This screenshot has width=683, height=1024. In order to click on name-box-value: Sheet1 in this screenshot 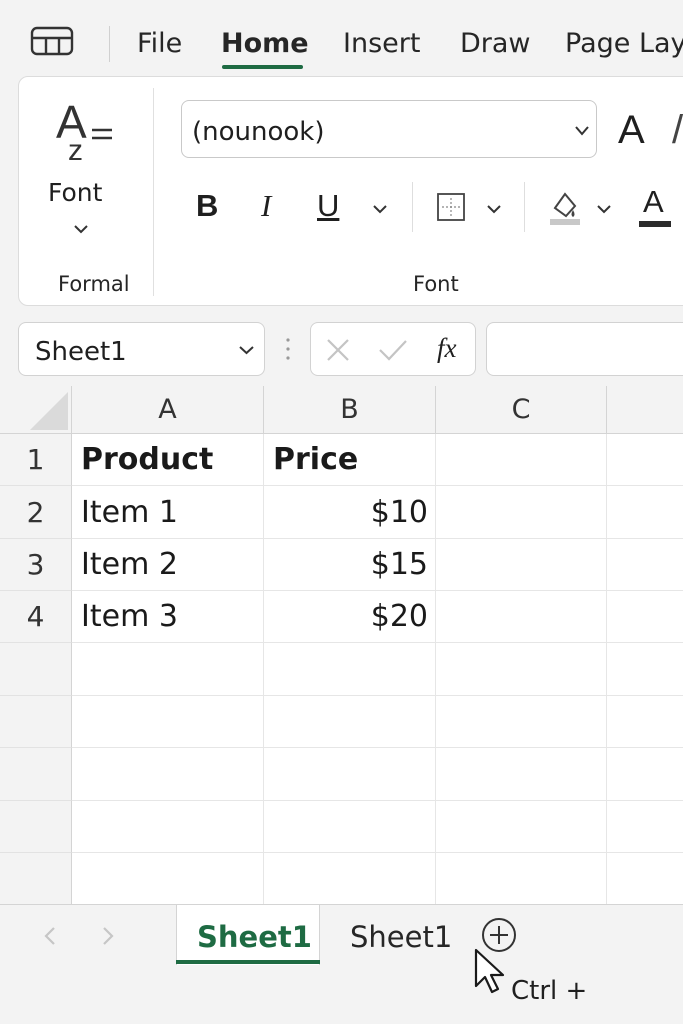, I will do `click(81, 352)`.